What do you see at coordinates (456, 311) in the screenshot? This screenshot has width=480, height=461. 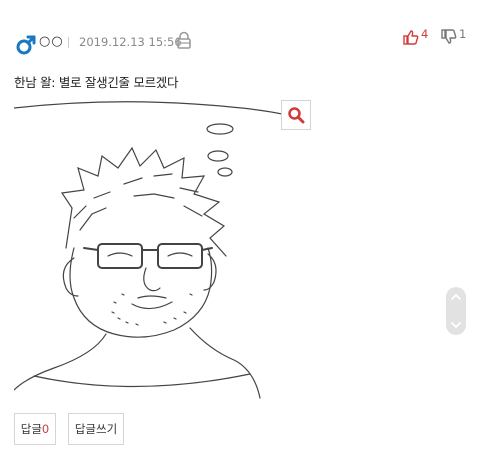 I see `page-scroll-control` at bounding box center [456, 311].